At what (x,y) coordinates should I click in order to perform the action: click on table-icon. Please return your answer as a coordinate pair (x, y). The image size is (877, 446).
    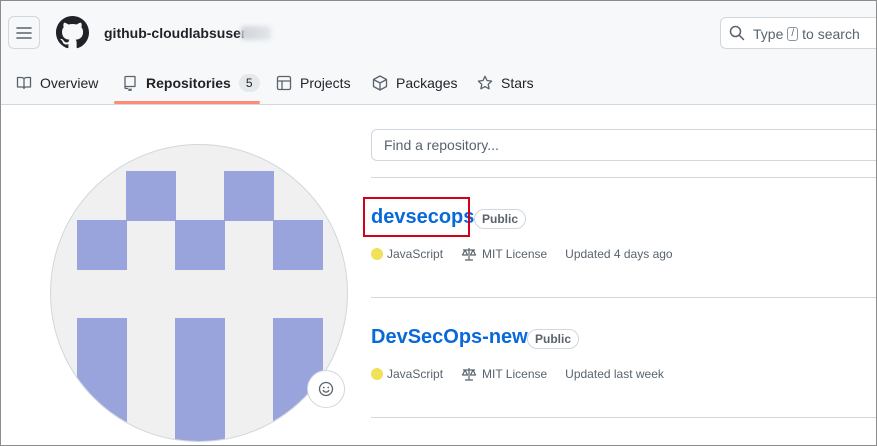
    Looking at the image, I should click on (284, 83).